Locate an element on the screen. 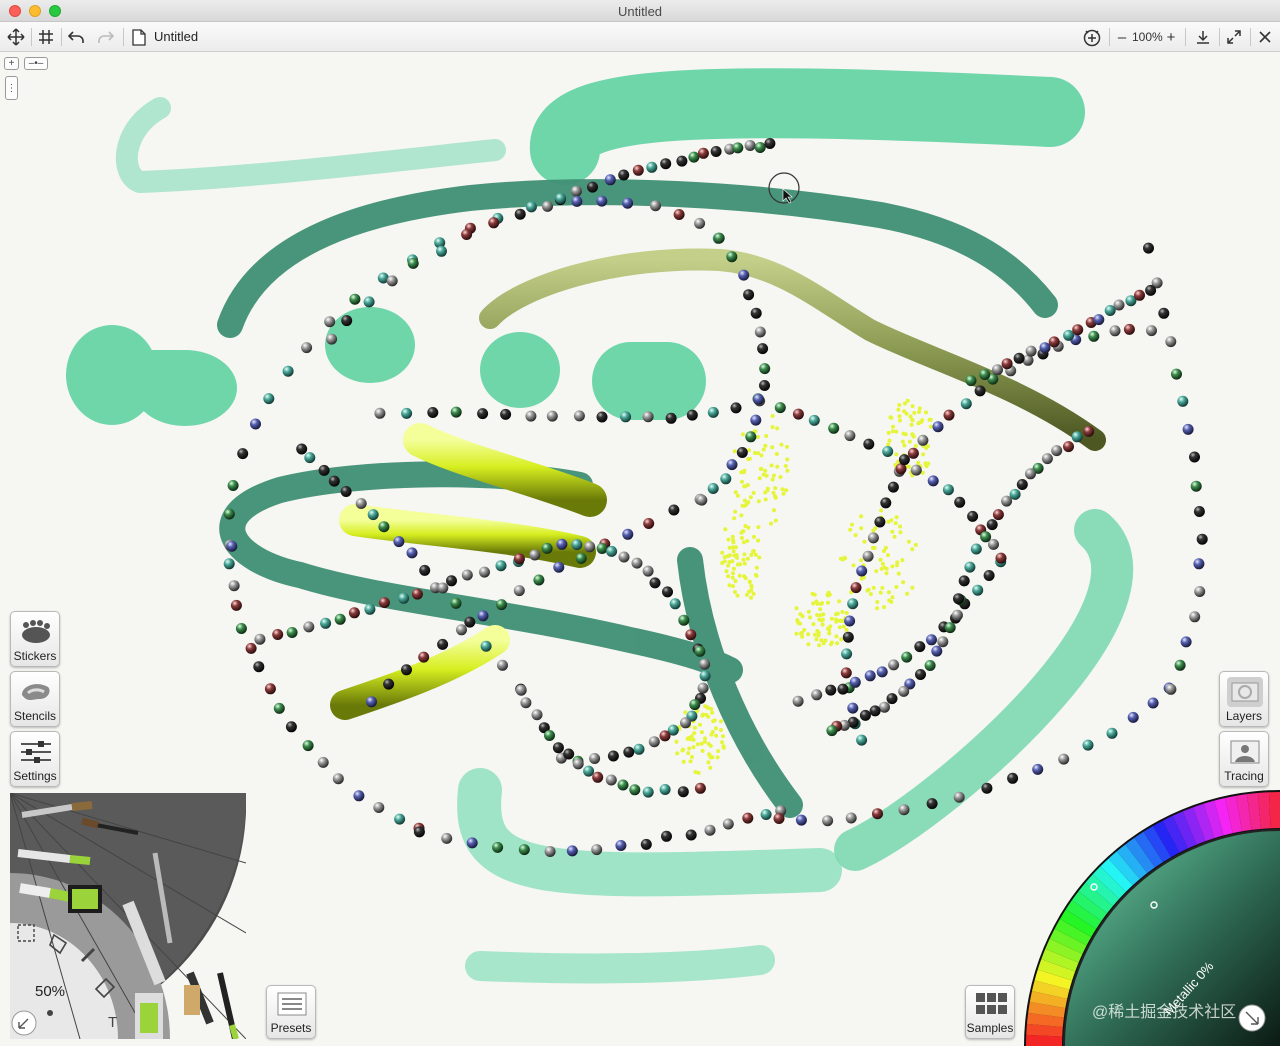 This screenshot has height=1046, width=1280. settings-button: Settings is located at coordinates (35, 759).